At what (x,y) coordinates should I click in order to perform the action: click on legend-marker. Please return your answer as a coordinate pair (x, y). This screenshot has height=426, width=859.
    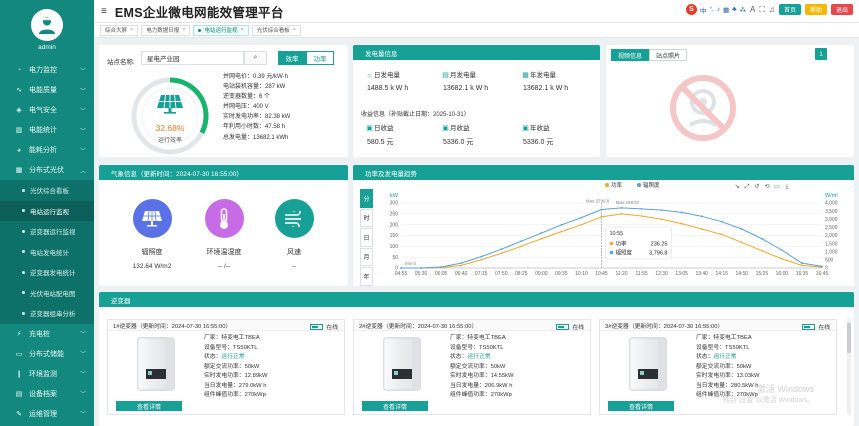
    Looking at the image, I should click on (639, 185).